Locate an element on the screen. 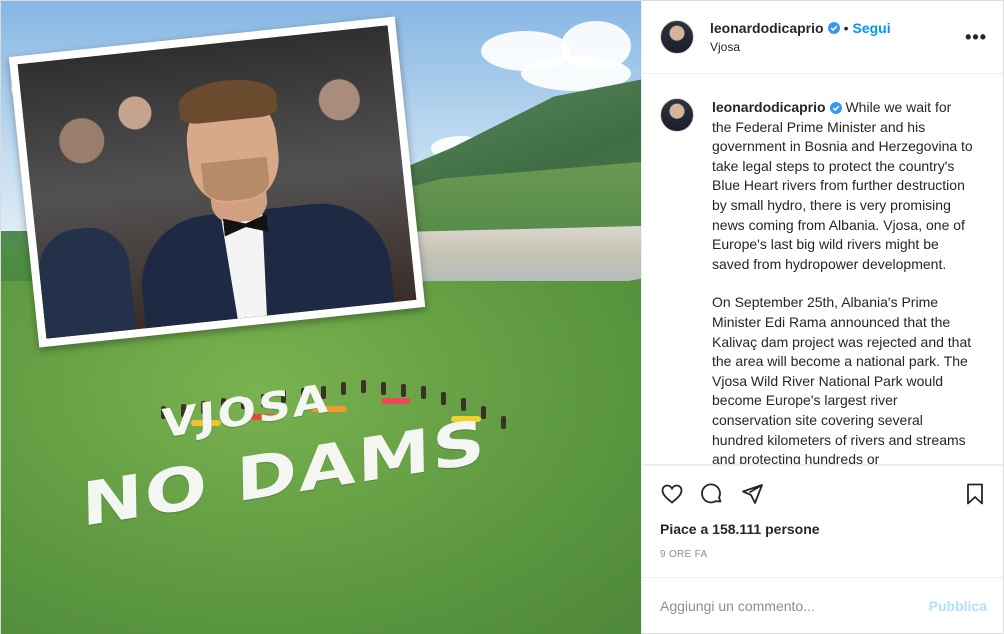 This screenshot has height=634, width=1004. heart-icon is located at coordinates (672, 494).